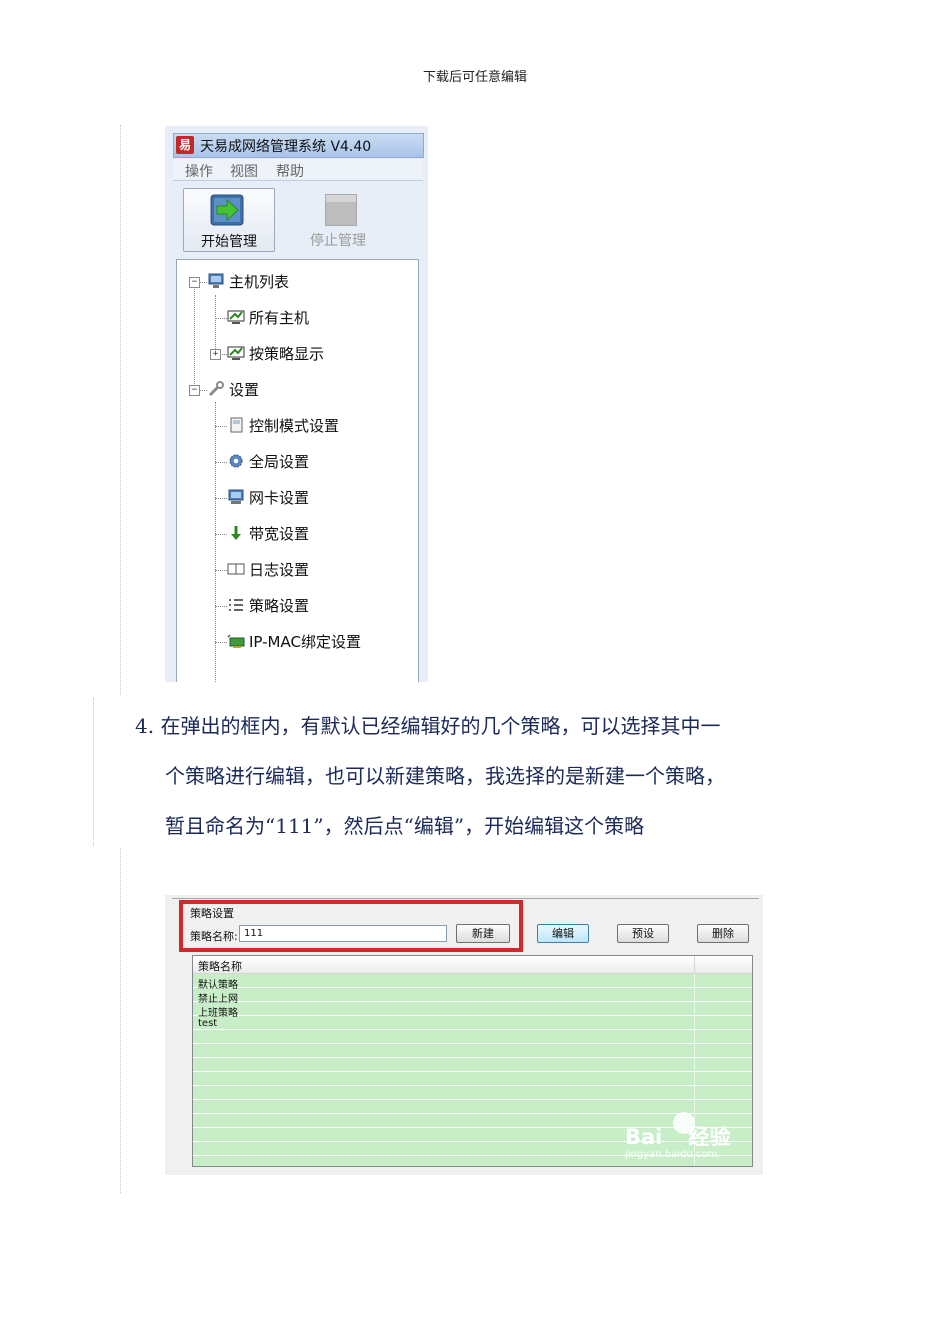 Image resolution: width=950 pixels, height=1344 pixels. What do you see at coordinates (290, 171) in the screenshot?
I see `menu-help: 帮助` at bounding box center [290, 171].